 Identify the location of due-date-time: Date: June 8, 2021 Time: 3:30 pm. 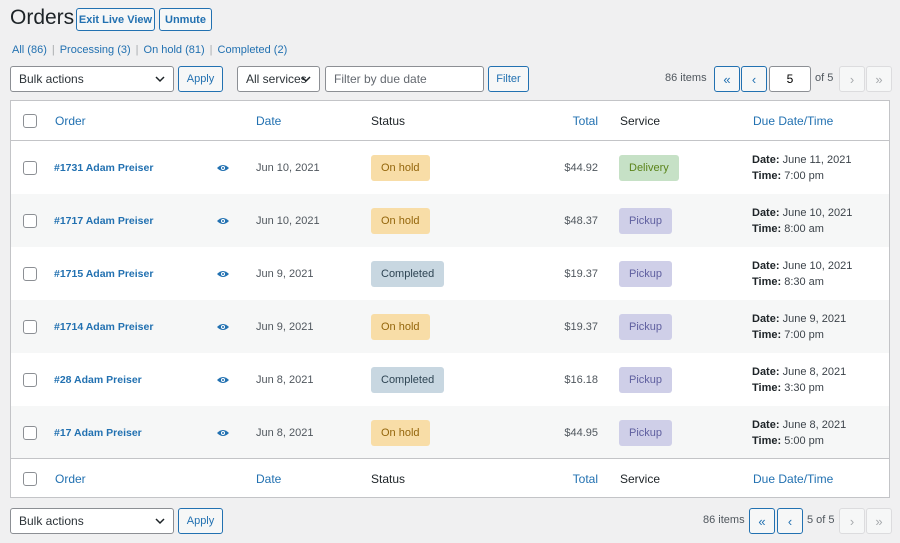
(799, 379).